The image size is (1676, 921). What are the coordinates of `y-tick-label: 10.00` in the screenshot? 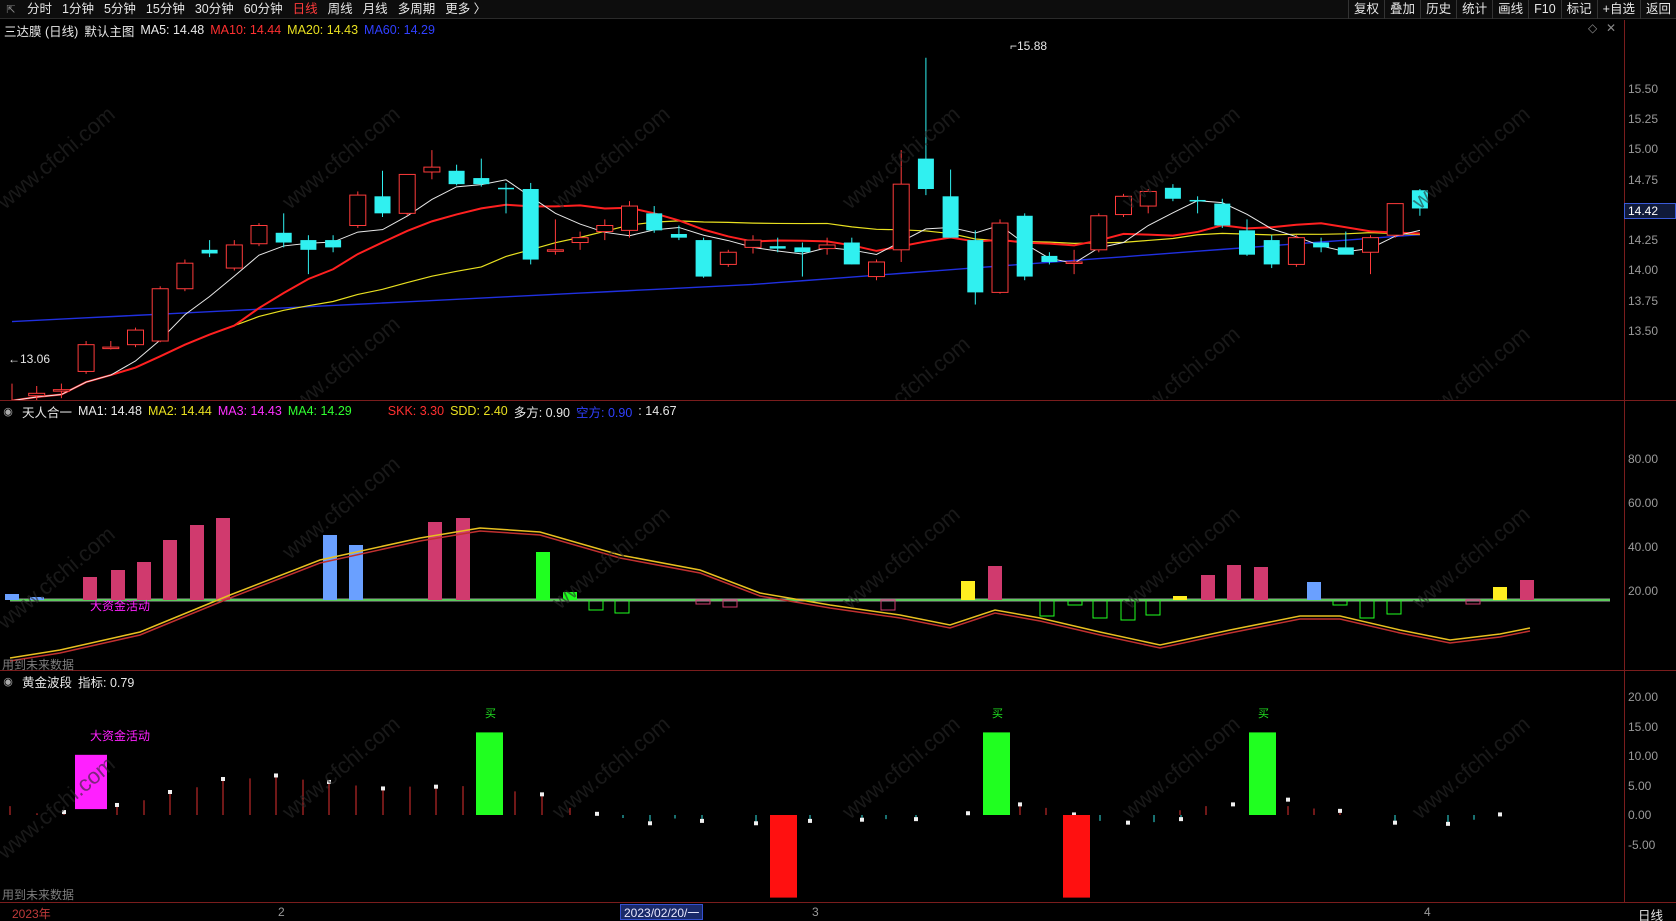 It's located at (1643, 756).